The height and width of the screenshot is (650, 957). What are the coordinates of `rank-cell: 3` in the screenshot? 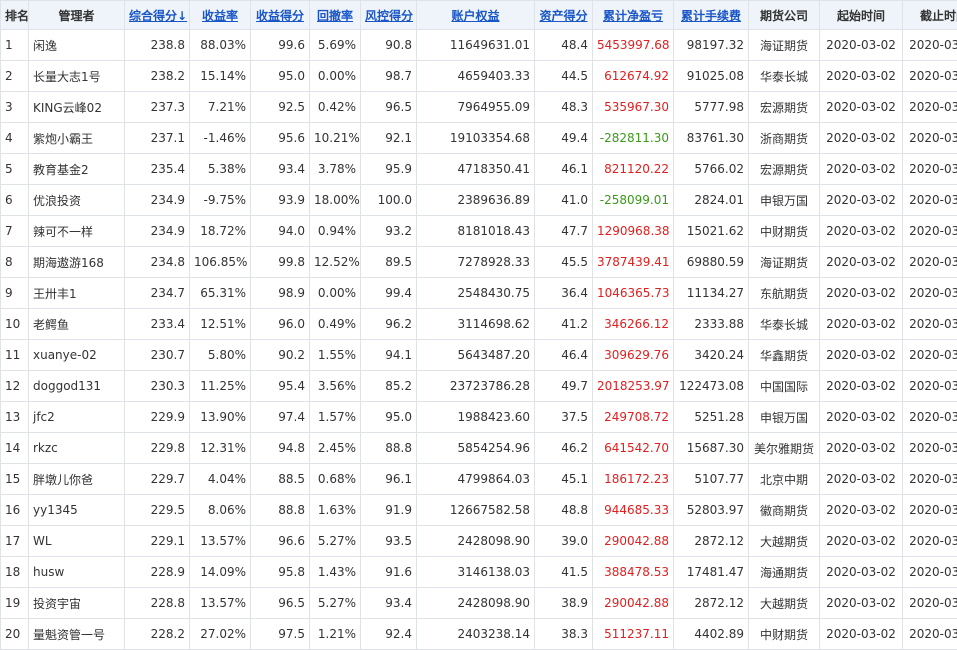 It's located at (15, 107).